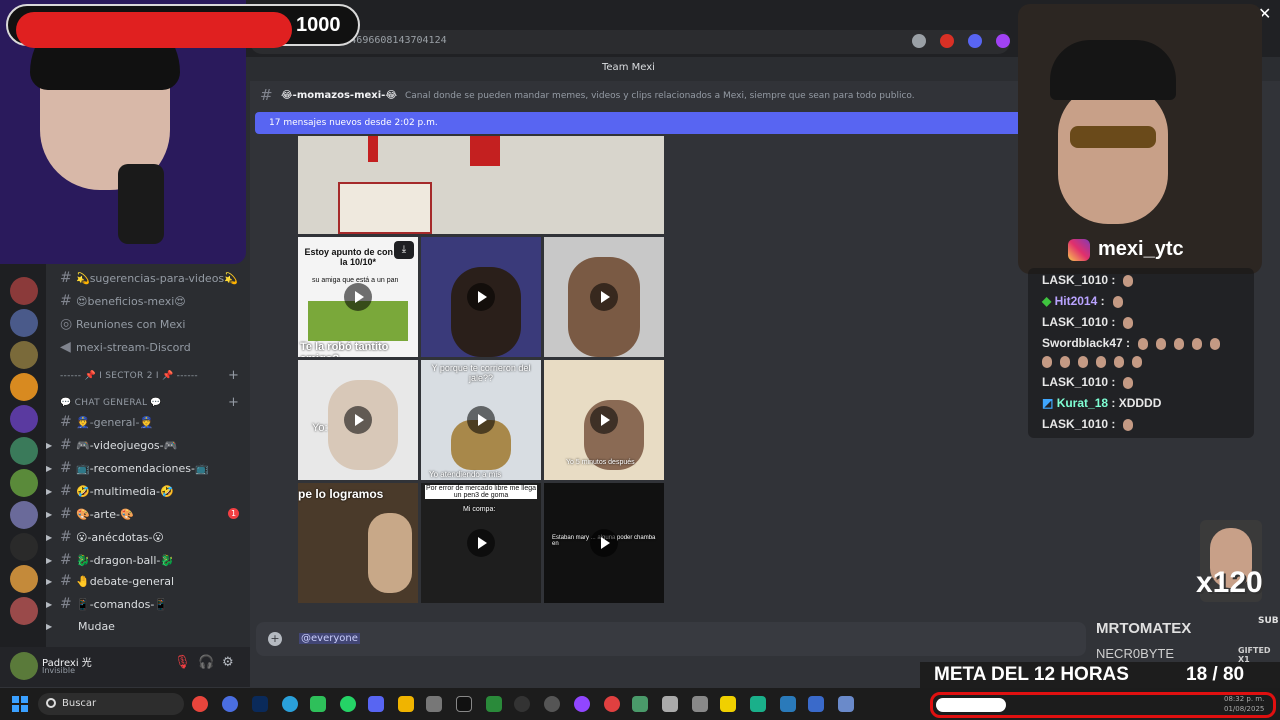 This screenshot has height=720, width=1280. I want to click on new-messages-bar: 17 mensajes nuevos desde 2:02 p.m., so click(637, 123).